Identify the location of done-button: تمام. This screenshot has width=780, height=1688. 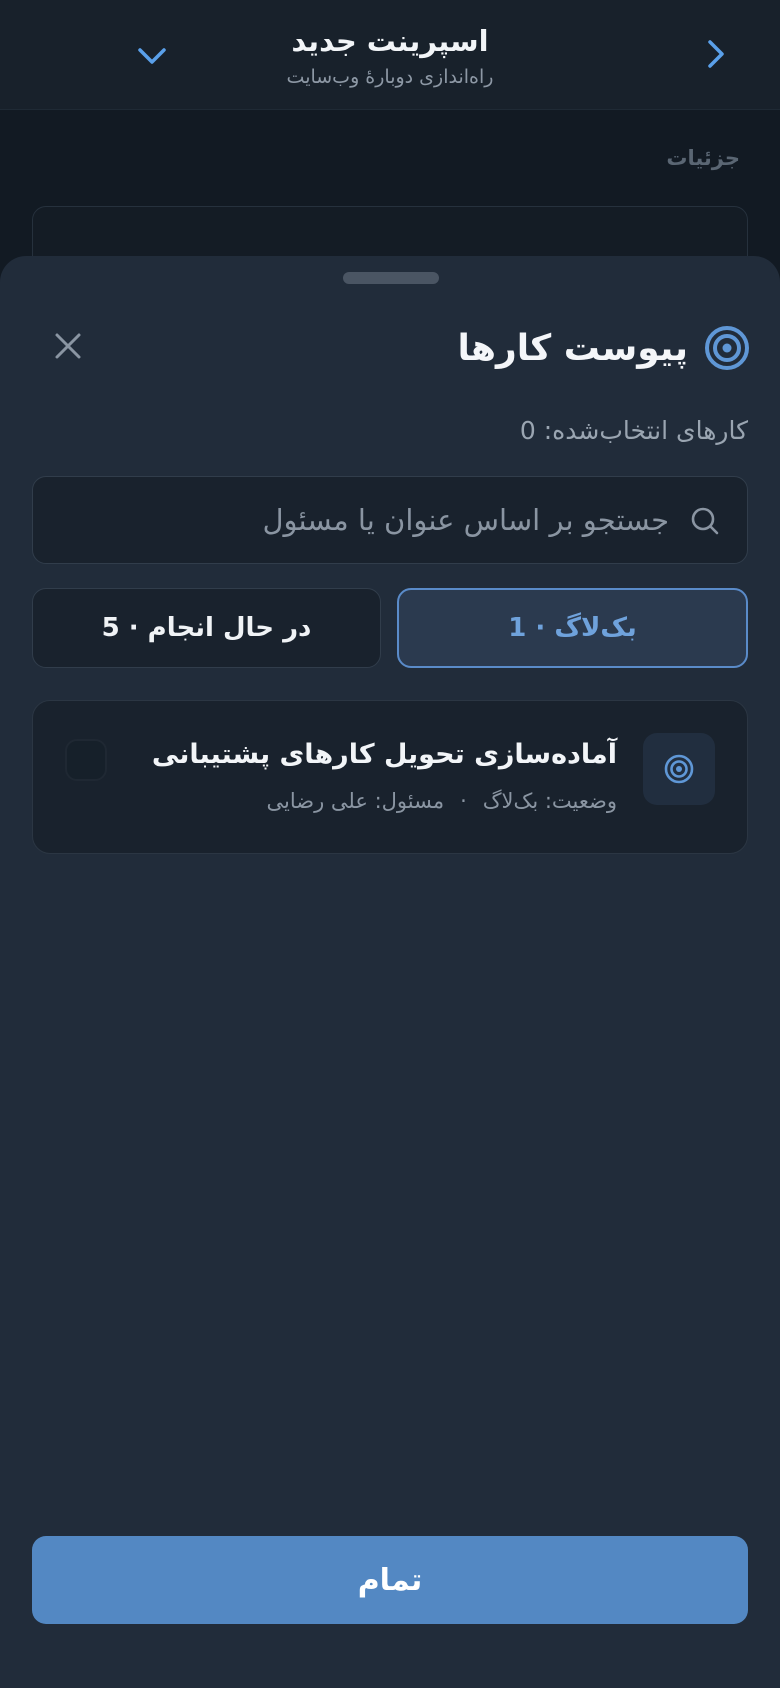
(390, 1580).